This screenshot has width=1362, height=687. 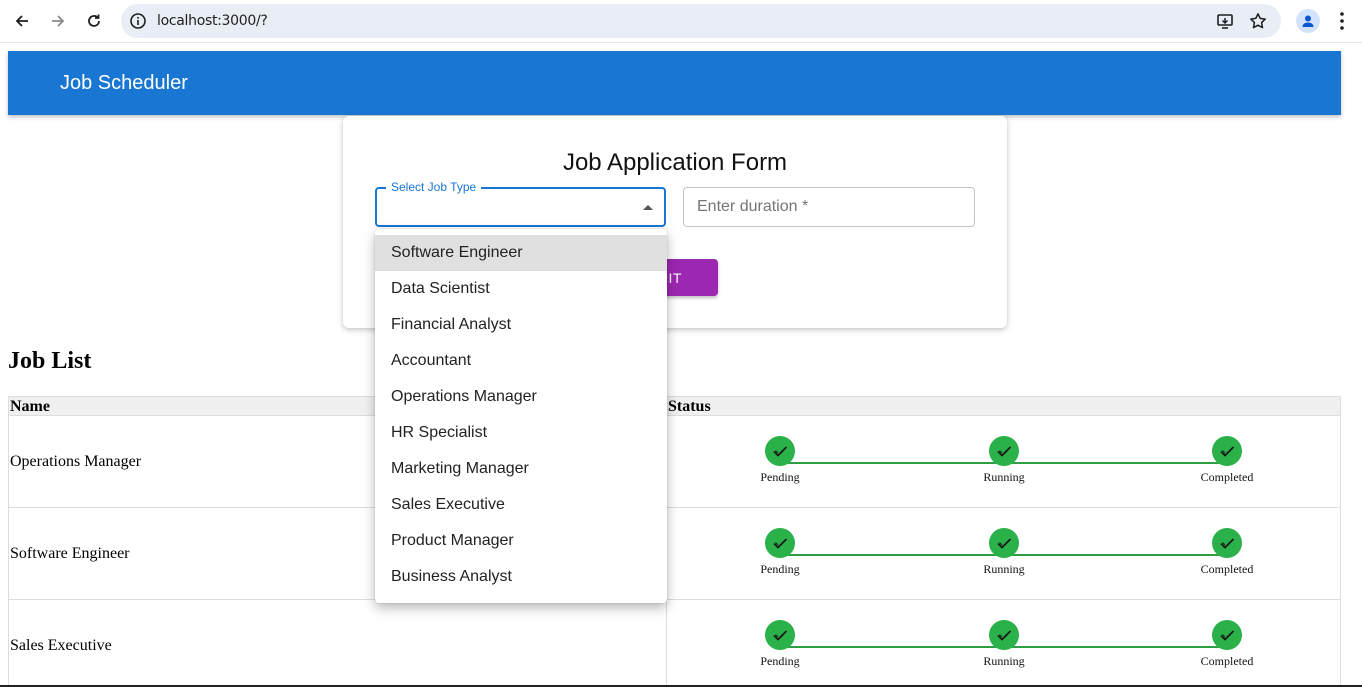 I want to click on back-button, so click(x=22, y=21).